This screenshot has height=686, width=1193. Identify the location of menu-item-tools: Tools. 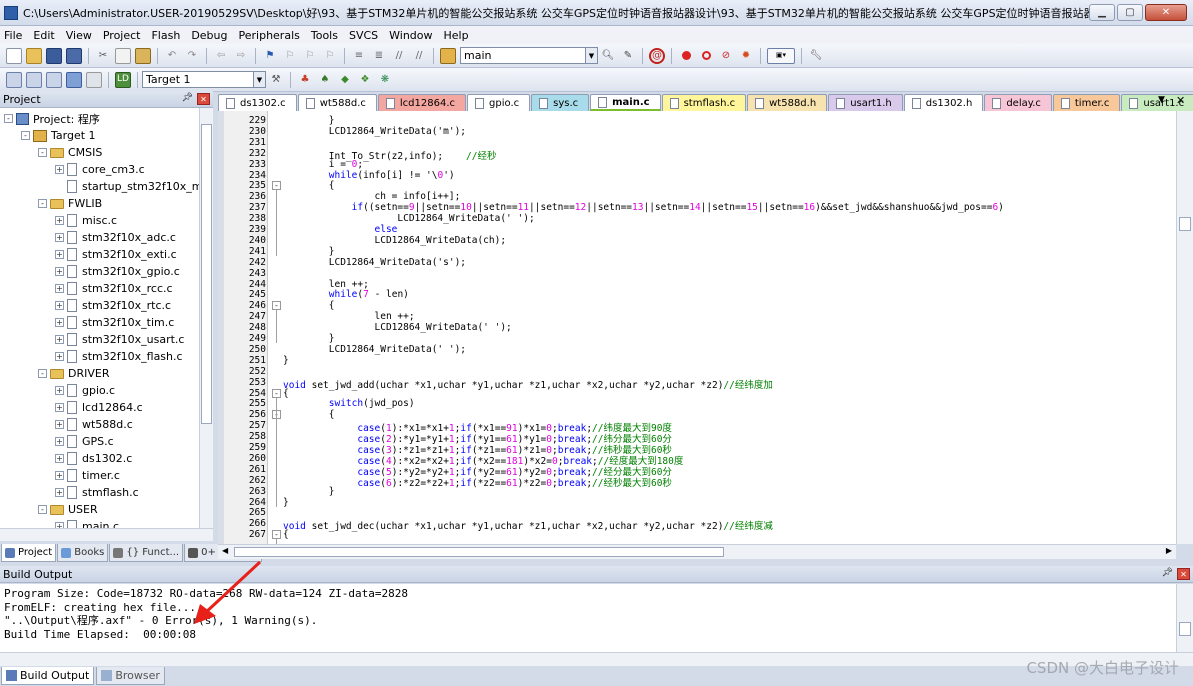
(324, 35).